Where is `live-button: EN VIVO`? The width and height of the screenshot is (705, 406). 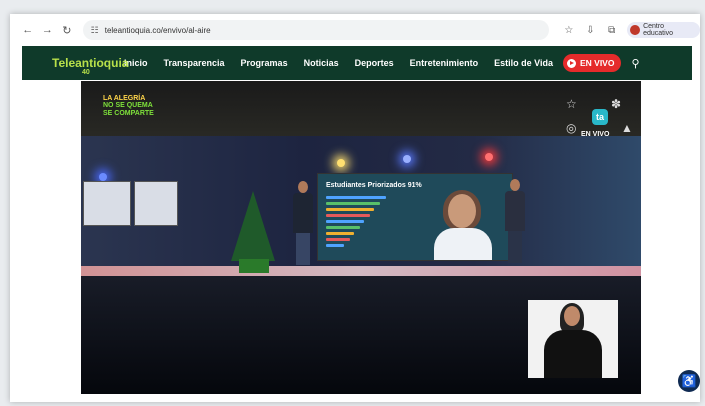
live-button: EN VIVO is located at coordinates (592, 63).